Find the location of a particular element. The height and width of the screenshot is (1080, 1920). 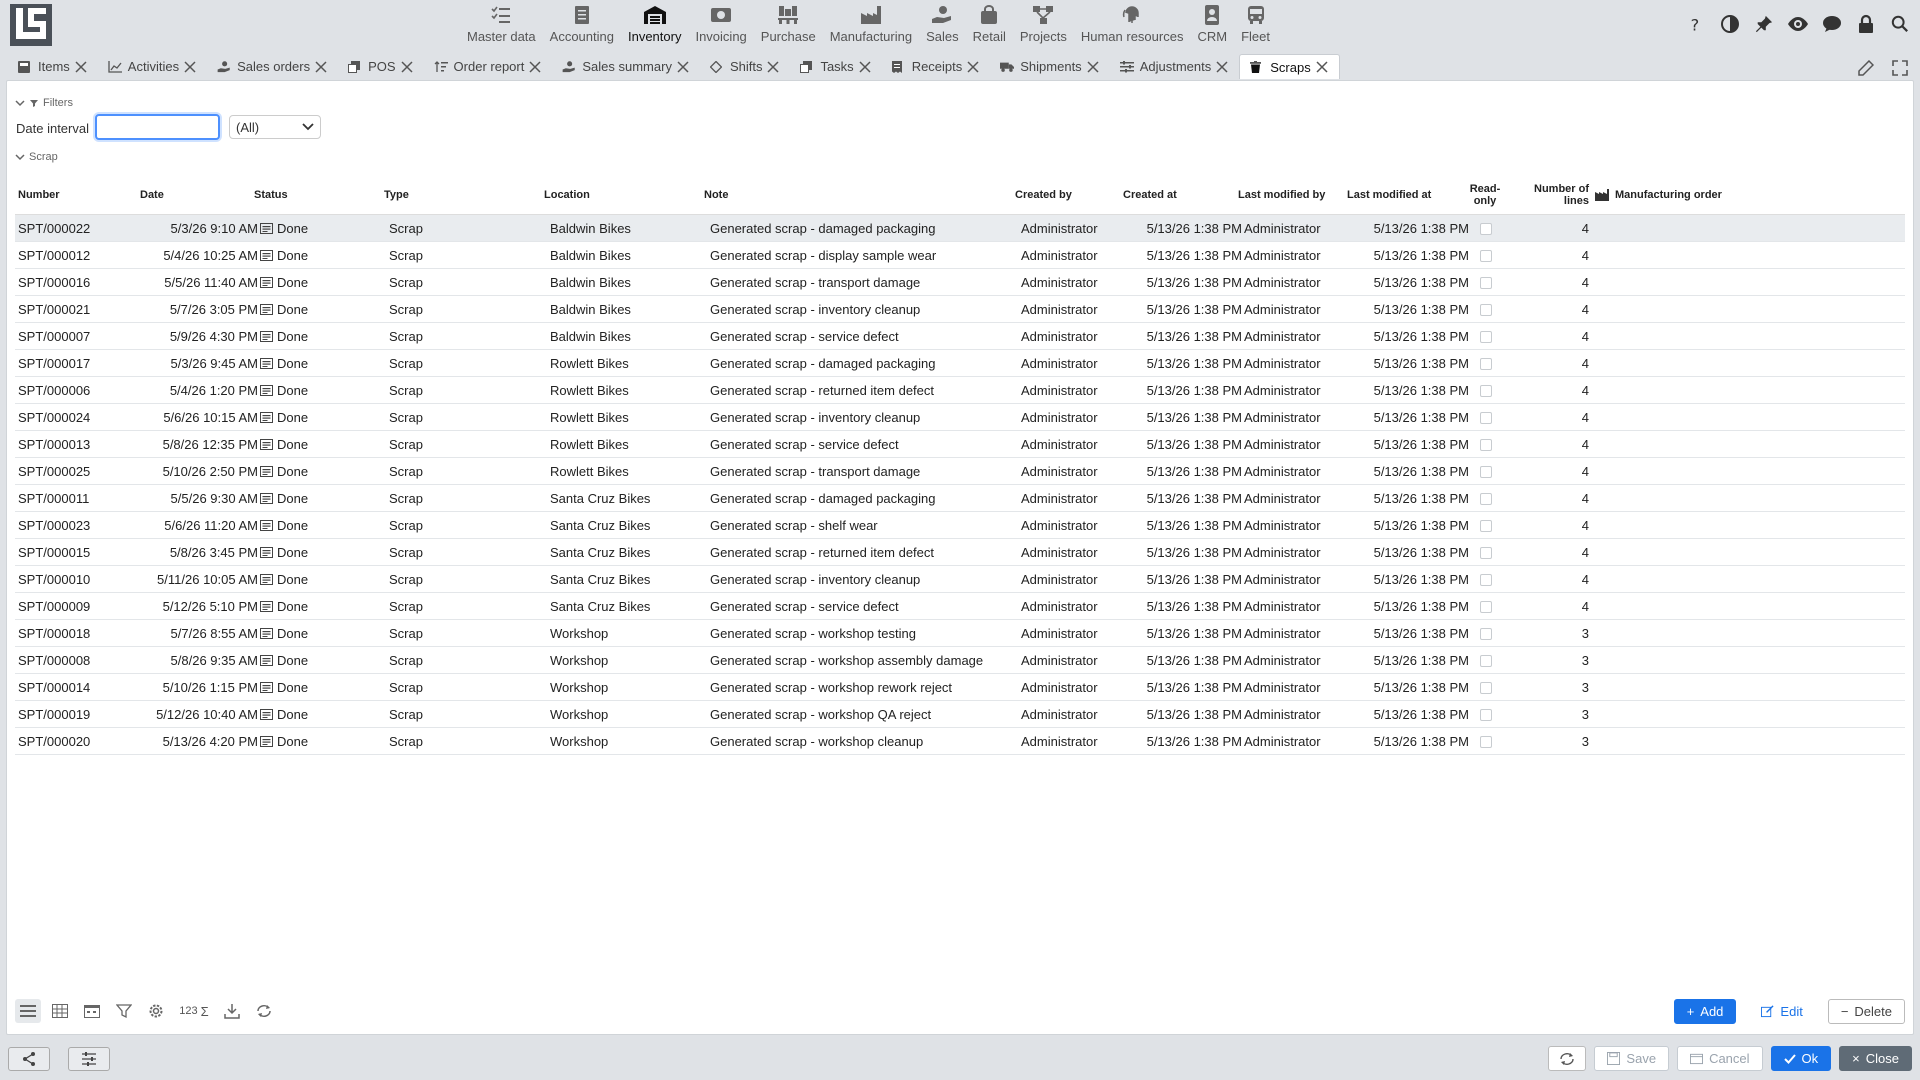

module-crm: CRM is located at coordinates (1212, 25).